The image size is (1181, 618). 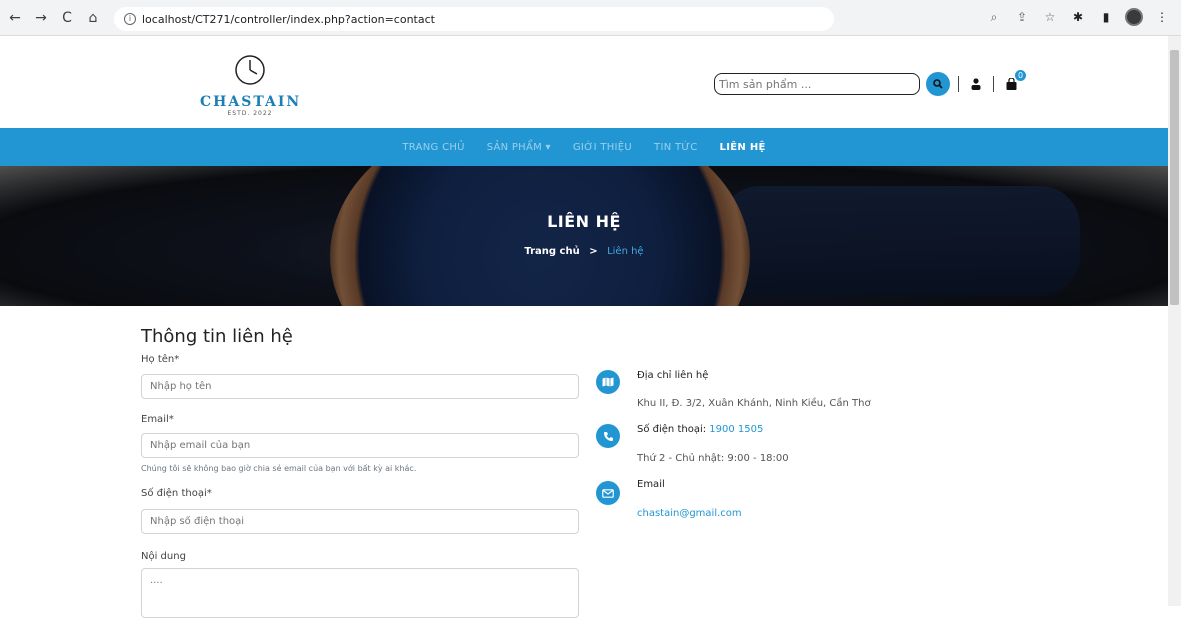 What do you see at coordinates (1020, 75) in the screenshot?
I see `cart-count-badge: 0` at bounding box center [1020, 75].